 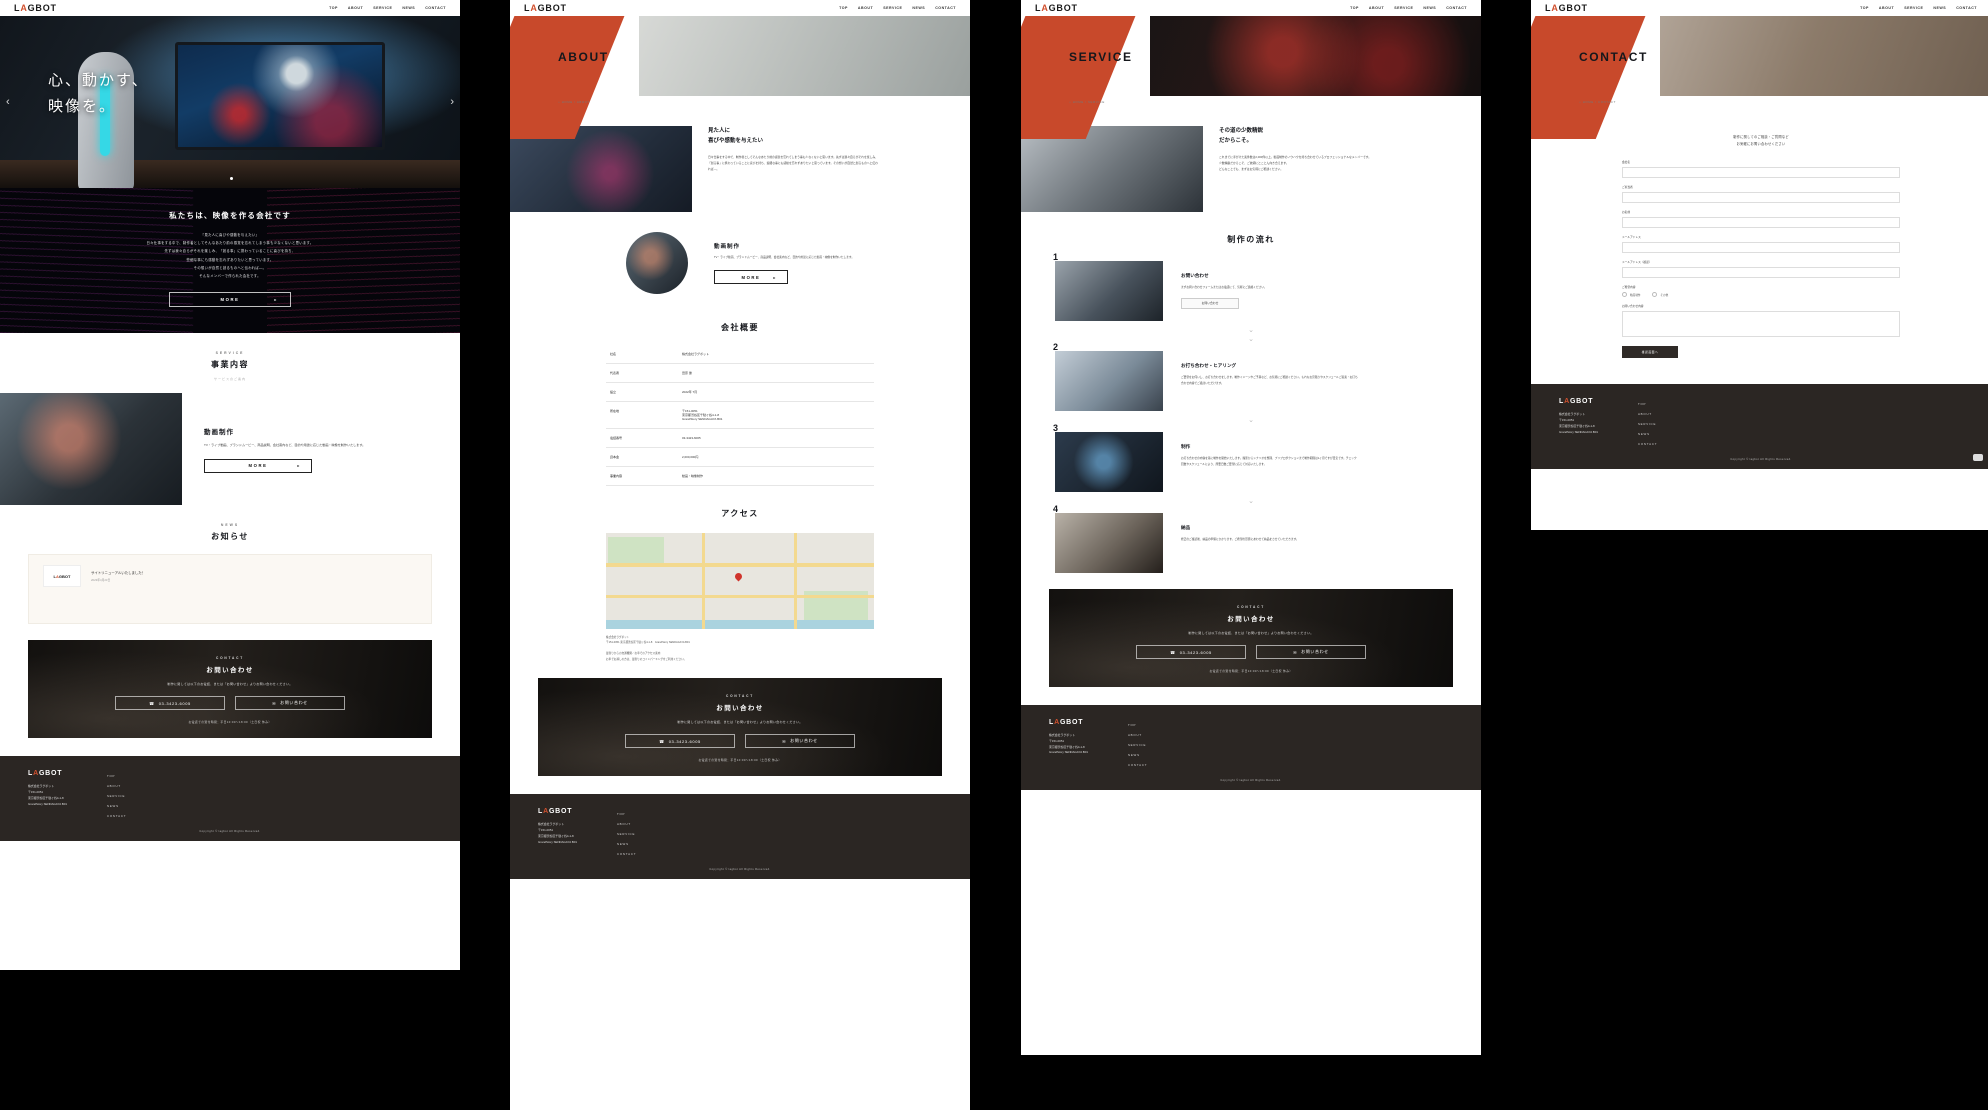 I want to click on person-field, so click(x=1761, y=198).